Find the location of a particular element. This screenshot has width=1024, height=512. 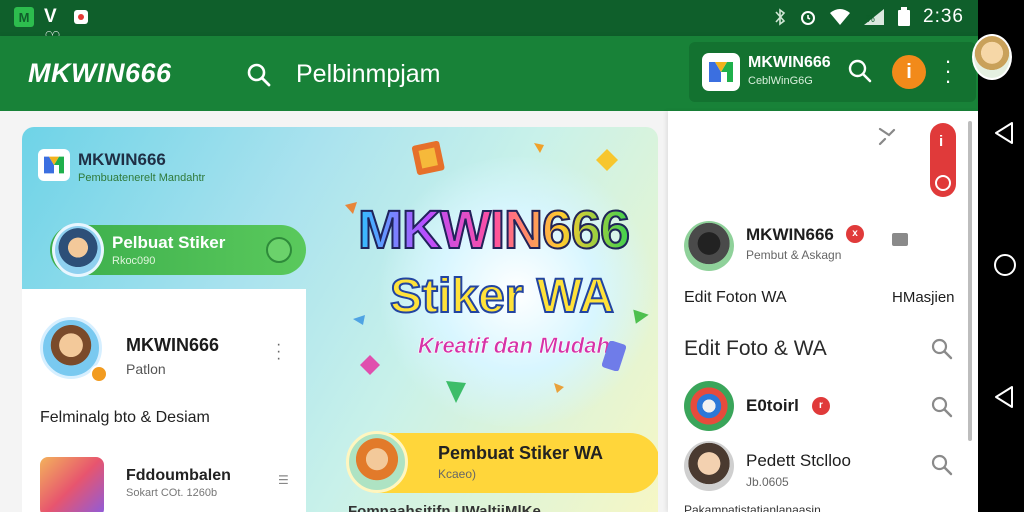

banner-footer-text: Fomnaahsitifn UWaltiiMlKe is located at coordinates (444, 507).